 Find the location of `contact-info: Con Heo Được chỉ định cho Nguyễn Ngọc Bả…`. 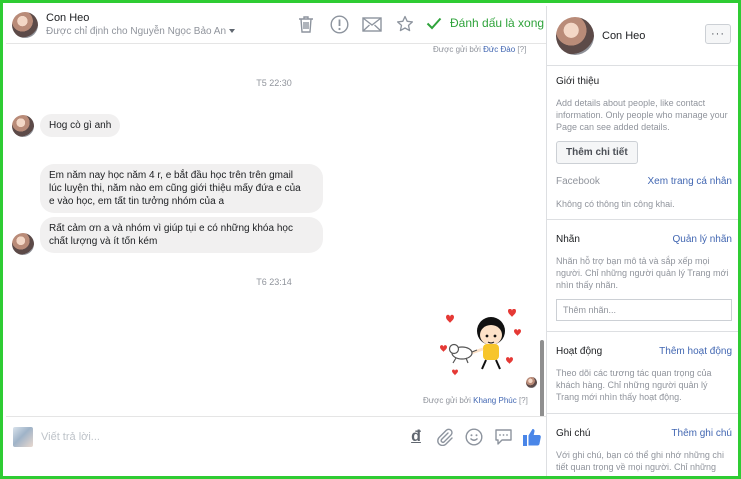

contact-info: Con Heo Được chỉ định cho Nguyễn Ngọc Bả… is located at coordinates (141, 25).